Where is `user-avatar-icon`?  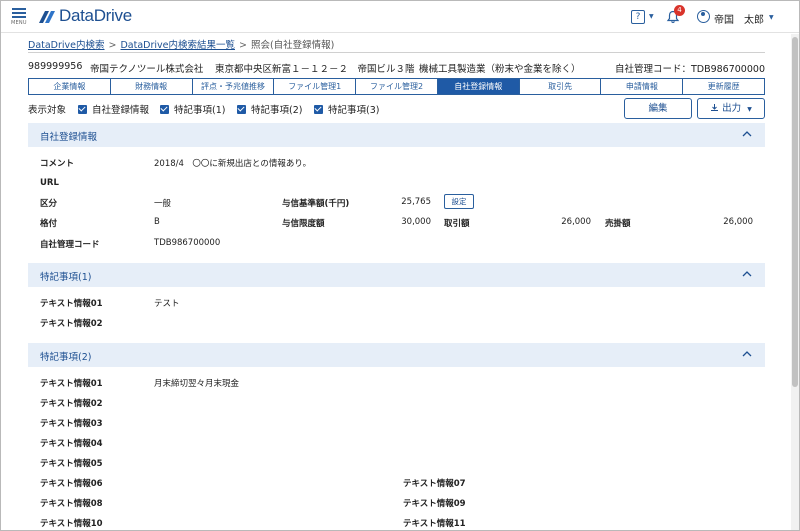 user-avatar-icon is located at coordinates (703, 16).